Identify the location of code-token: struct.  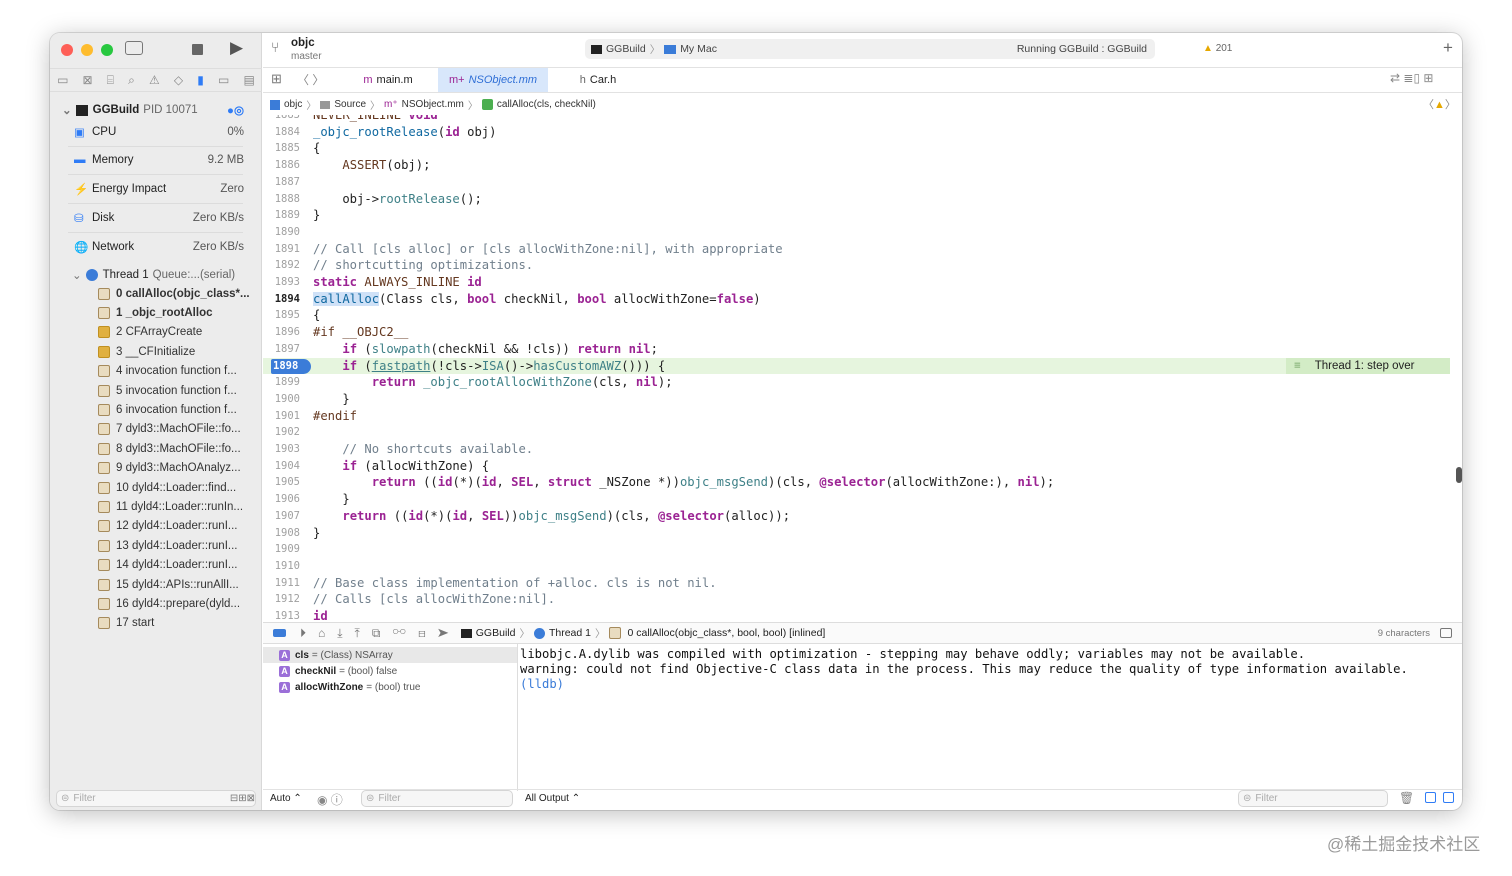
(569, 482).